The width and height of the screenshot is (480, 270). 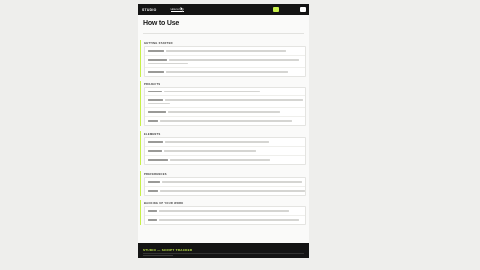 I want to click on section-backing-up: BACKING UP YOUR WORK, so click(x=224, y=212).